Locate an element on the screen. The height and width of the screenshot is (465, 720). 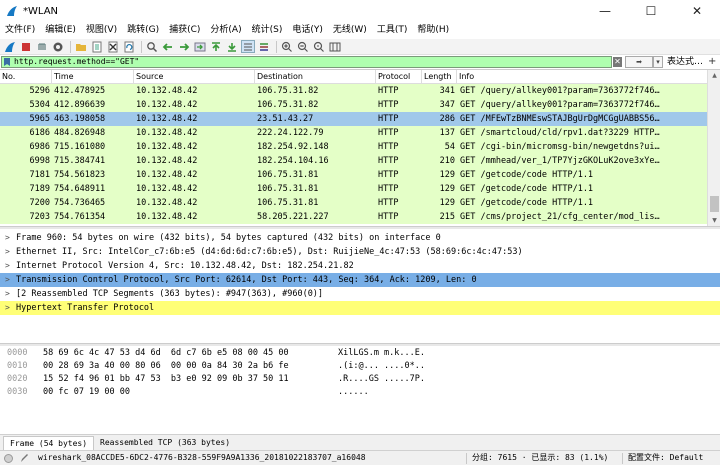
column-header-length: Length is located at coordinates (439, 76).